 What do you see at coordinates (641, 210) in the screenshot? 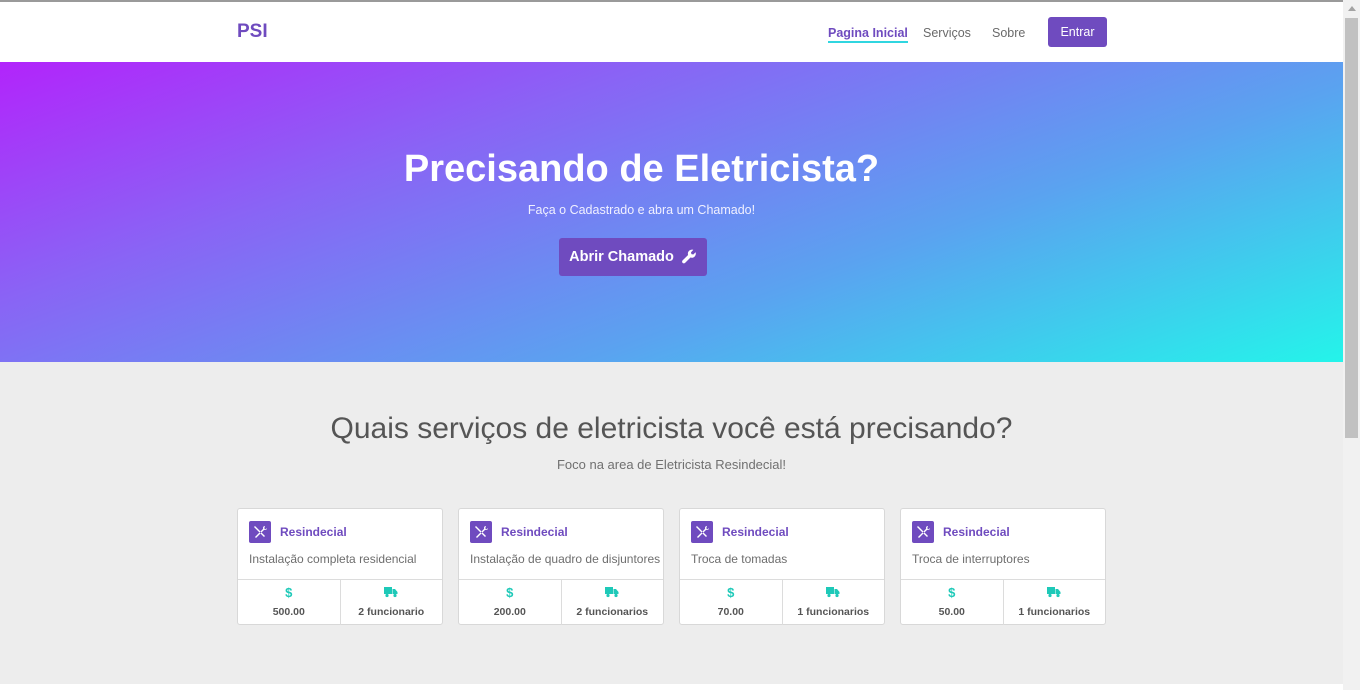
I see `hero-subtitle: Faça o Cadastrado e abra um Chamado!` at bounding box center [641, 210].